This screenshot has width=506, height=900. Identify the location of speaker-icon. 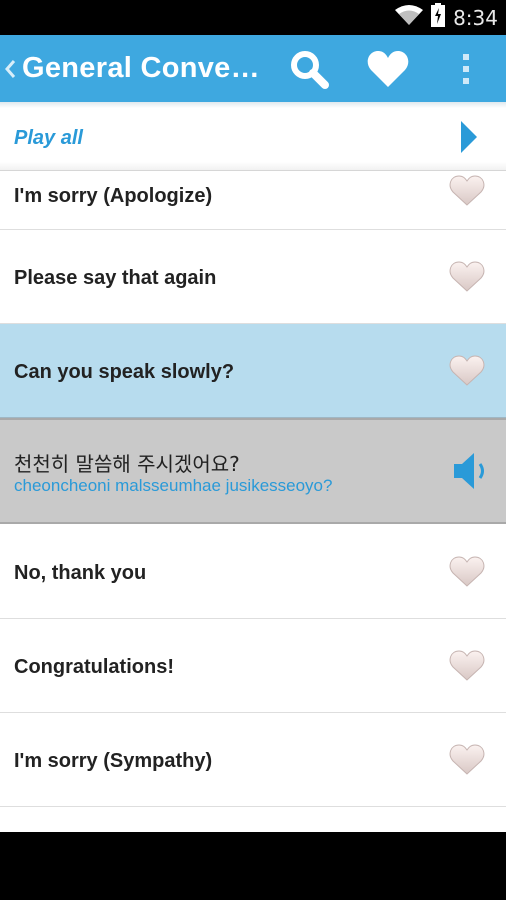
(471, 473).